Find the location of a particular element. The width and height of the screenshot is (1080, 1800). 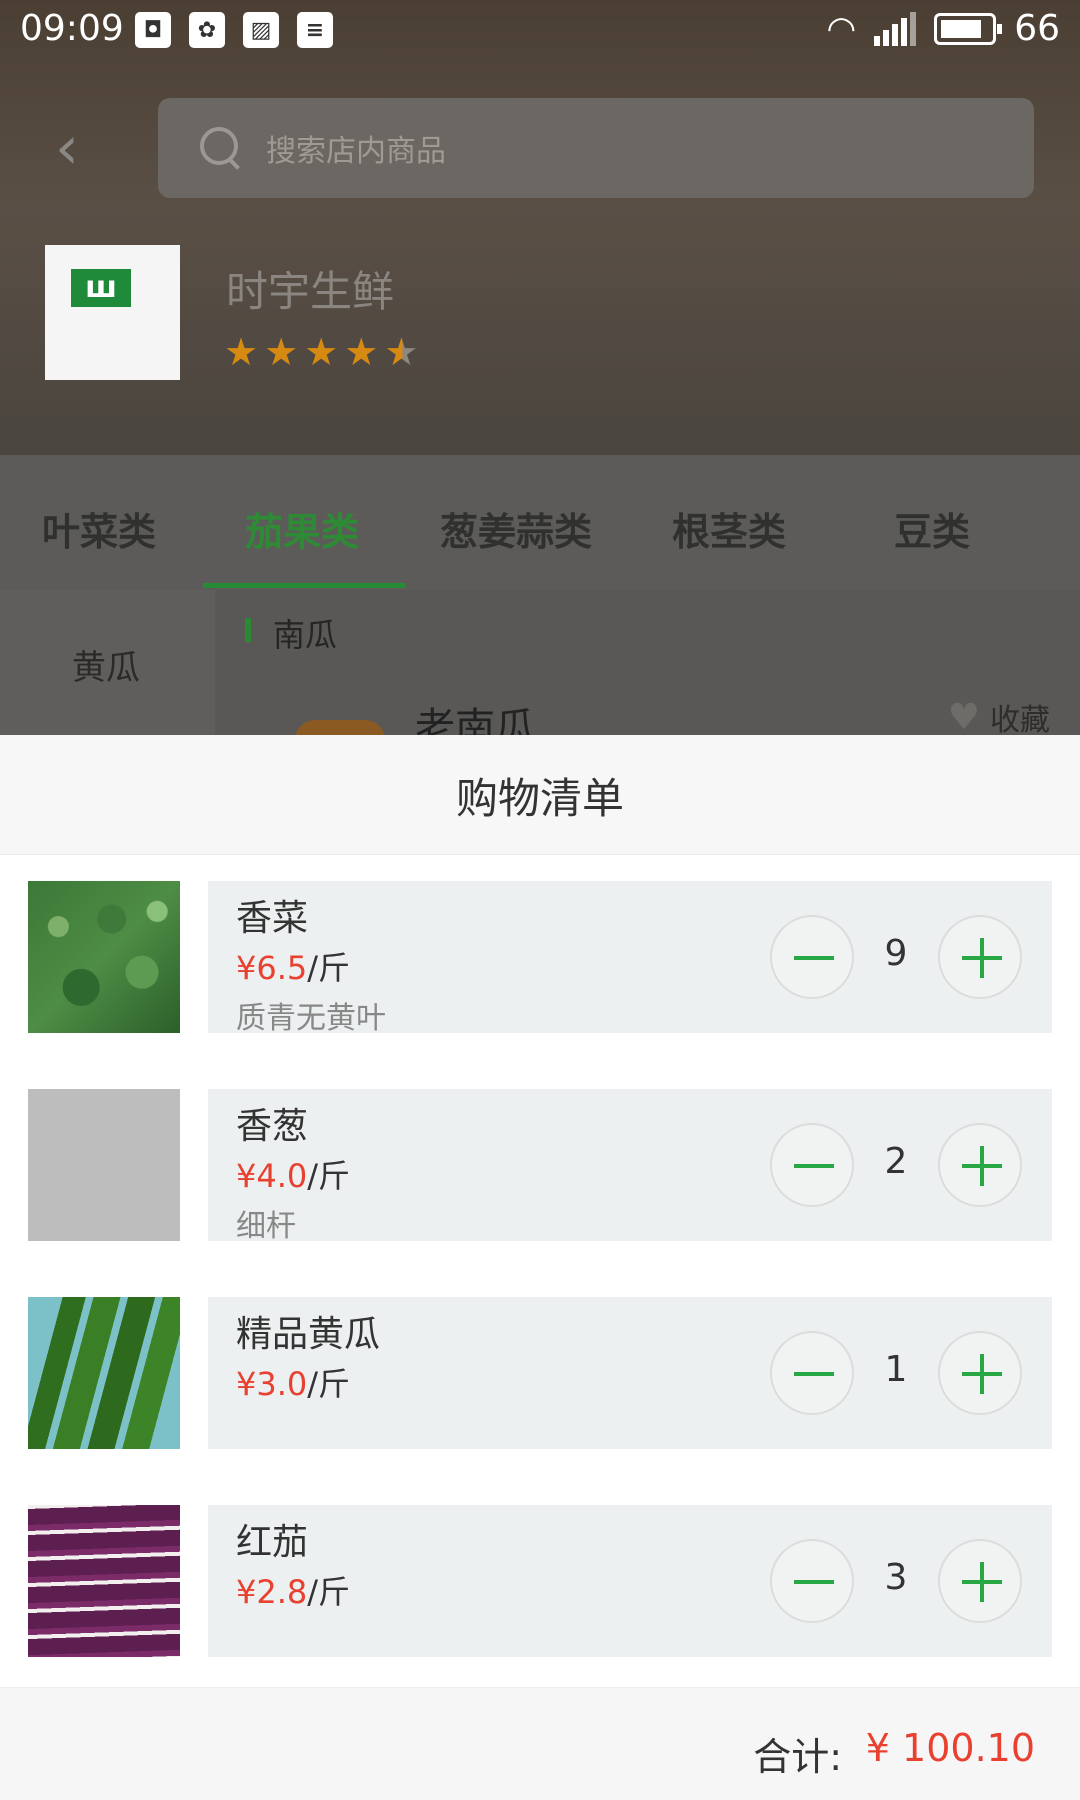

total-label: 合计: is located at coordinates (797, 1757).